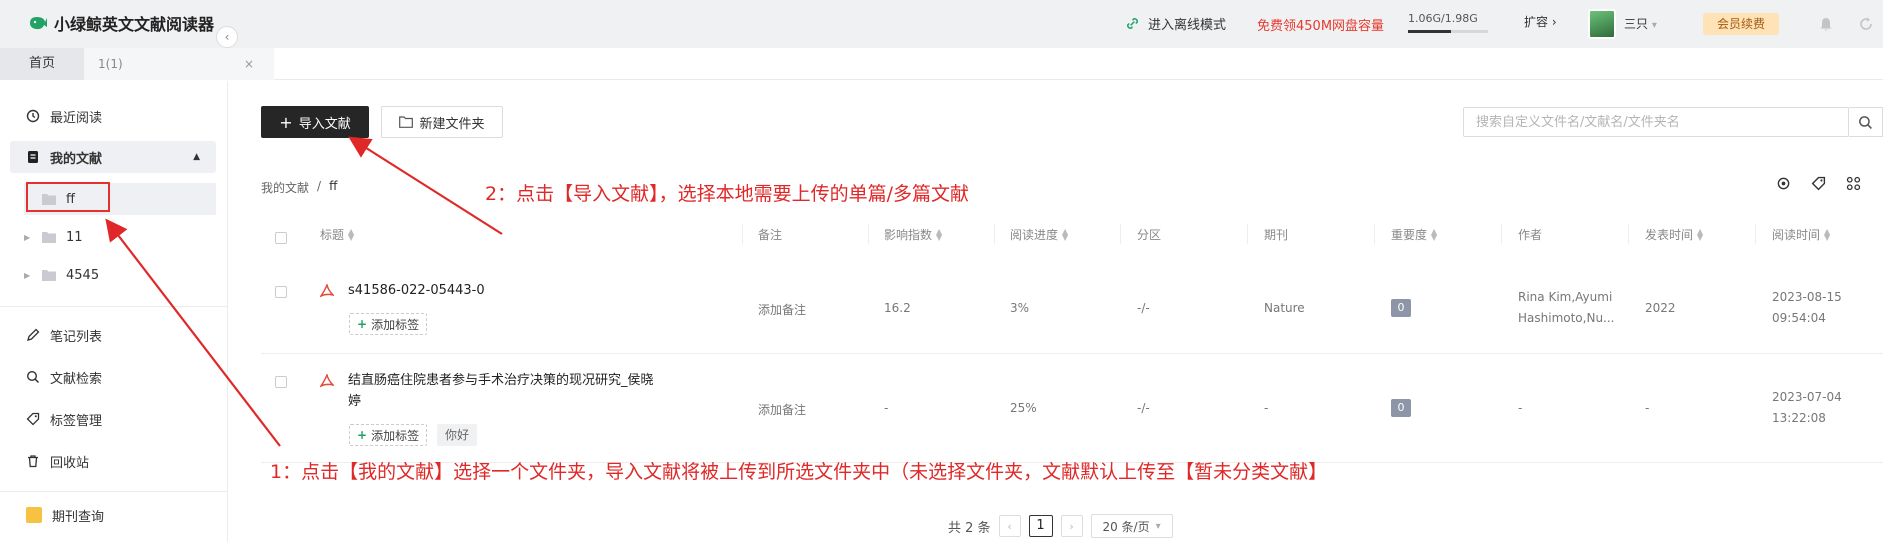  I want to click on sidebar-item-my-docs: 我的文献 ▲, so click(113, 157).